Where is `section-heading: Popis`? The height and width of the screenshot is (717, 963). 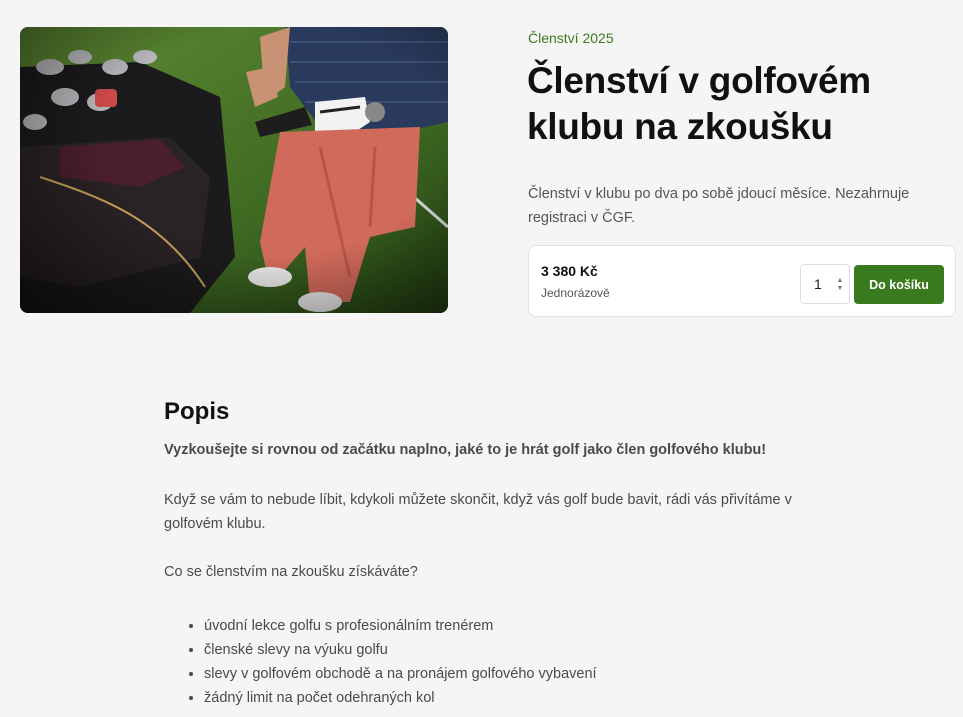
section-heading: Popis is located at coordinates (197, 411).